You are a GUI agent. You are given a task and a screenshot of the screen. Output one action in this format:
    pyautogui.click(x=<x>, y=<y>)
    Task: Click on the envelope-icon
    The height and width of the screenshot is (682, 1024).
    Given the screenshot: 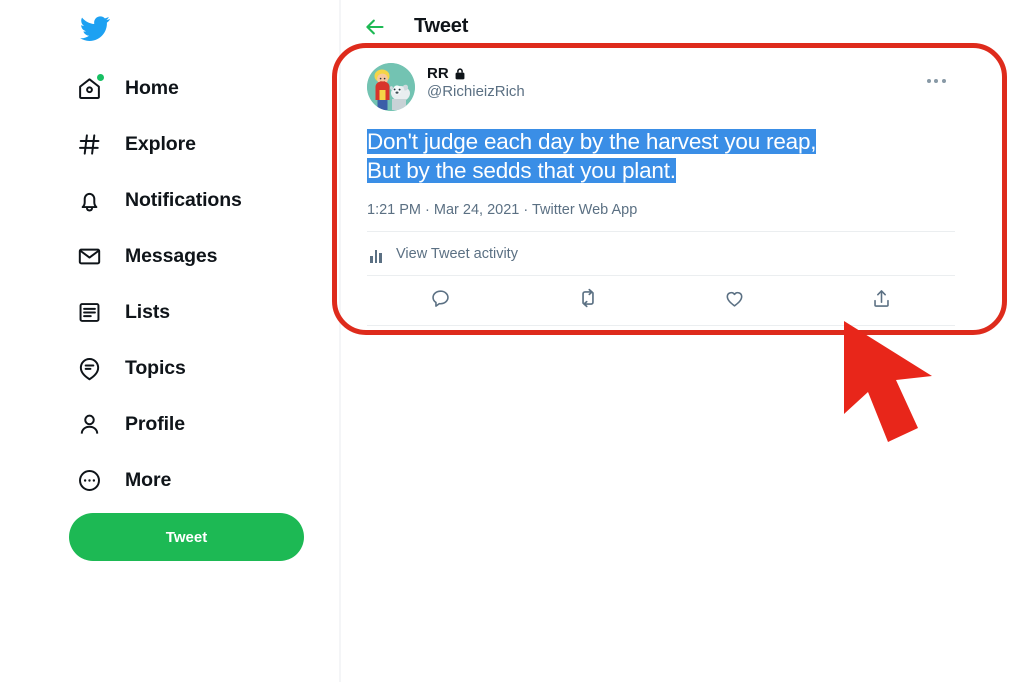 What is the action you would take?
    pyautogui.click(x=89, y=256)
    